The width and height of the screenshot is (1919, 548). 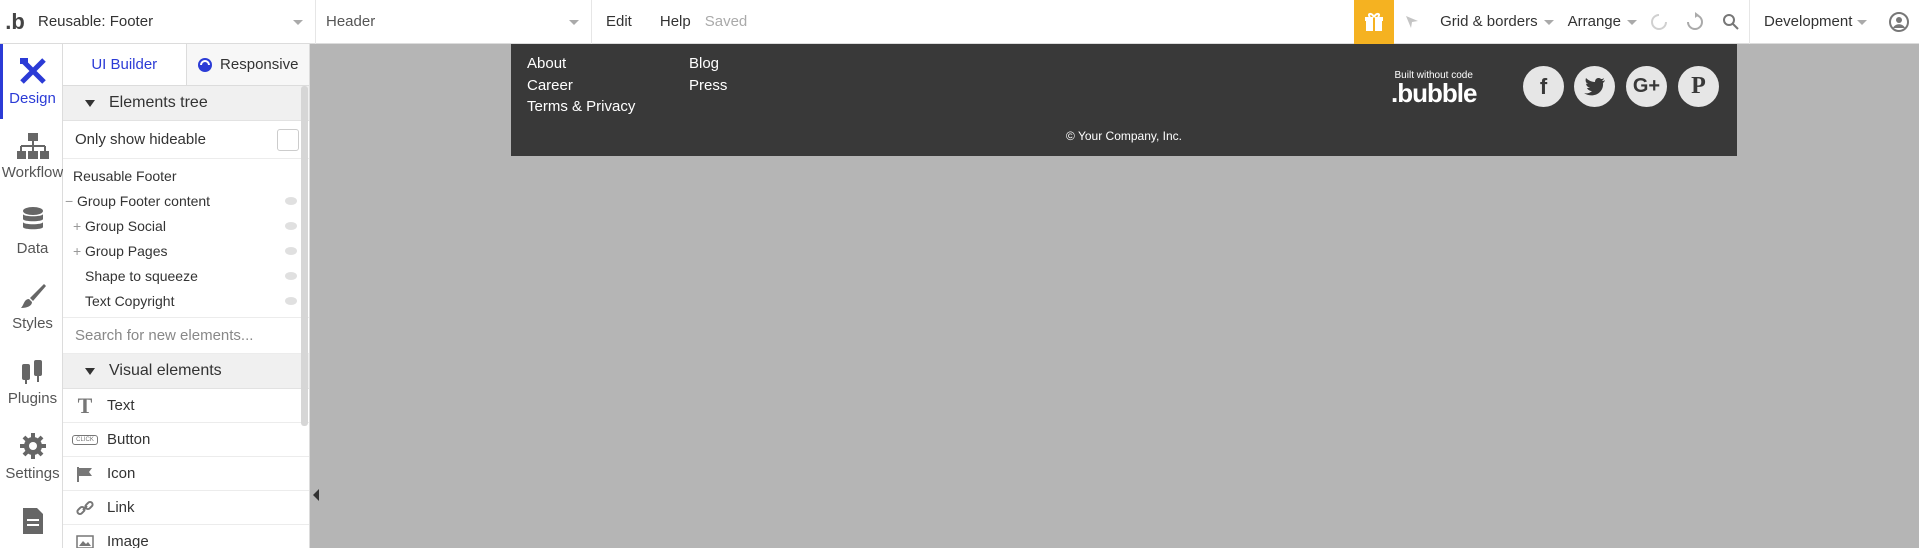 I want to click on menu-help: Help, so click(x=675, y=21).